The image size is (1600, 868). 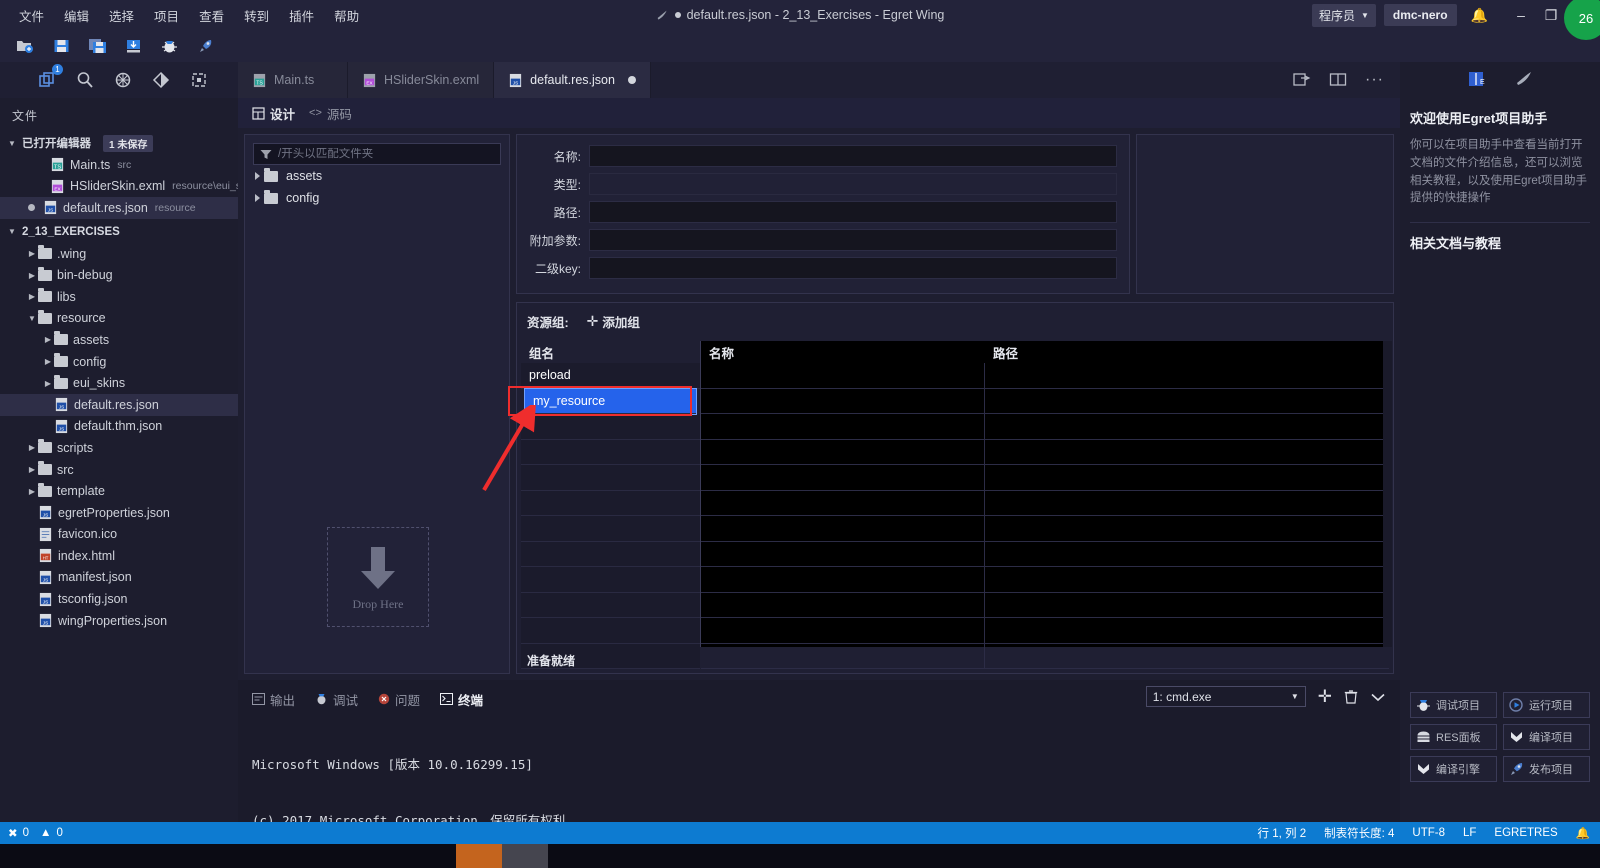 I want to click on new-folder-icon, so click(x=25, y=46).